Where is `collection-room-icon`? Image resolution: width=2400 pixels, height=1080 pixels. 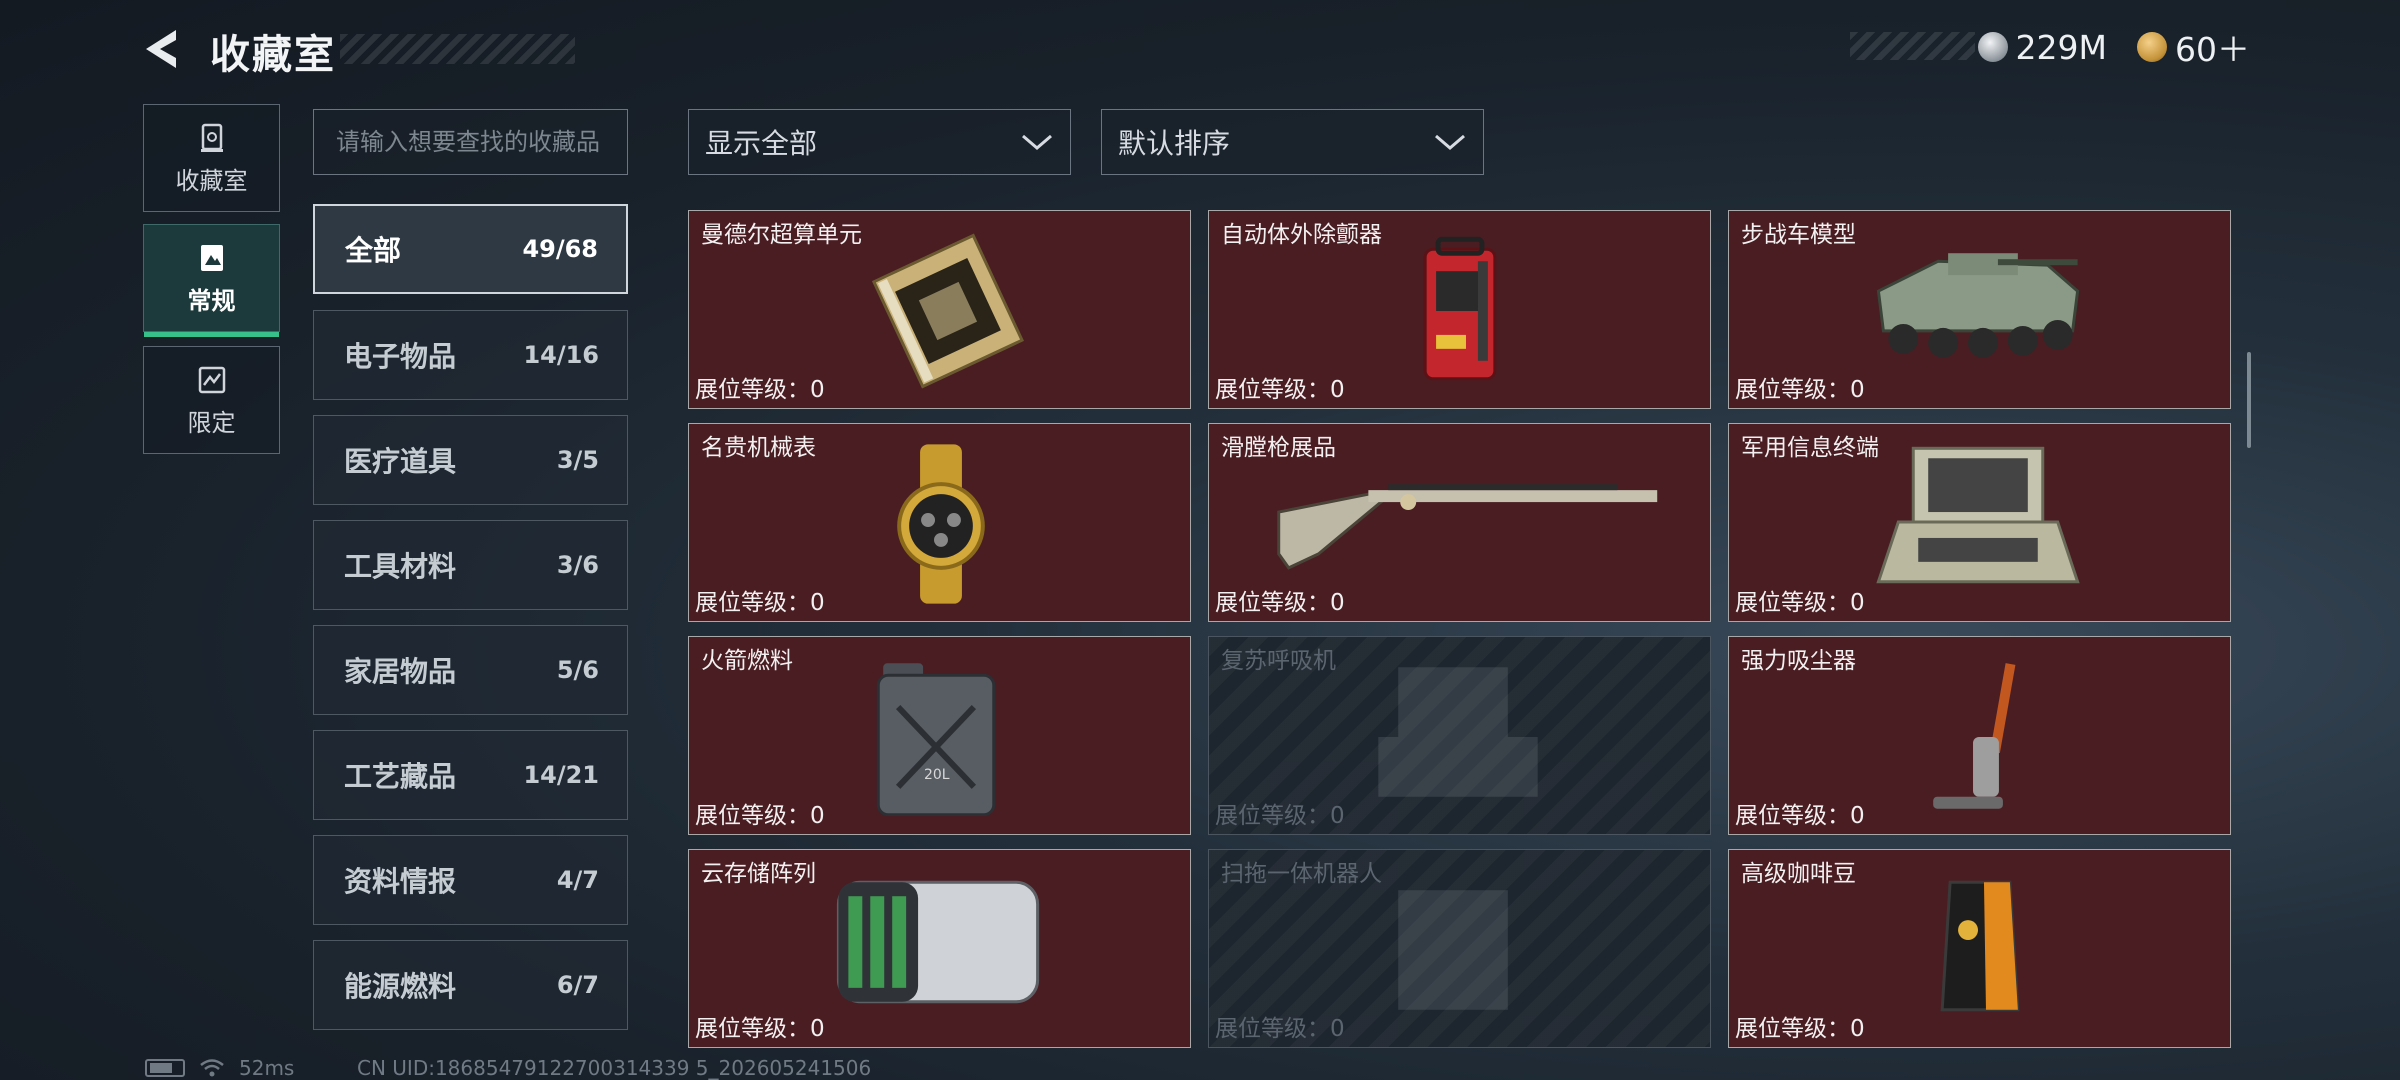
collection-room-icon is located at coordinates (211, 137).